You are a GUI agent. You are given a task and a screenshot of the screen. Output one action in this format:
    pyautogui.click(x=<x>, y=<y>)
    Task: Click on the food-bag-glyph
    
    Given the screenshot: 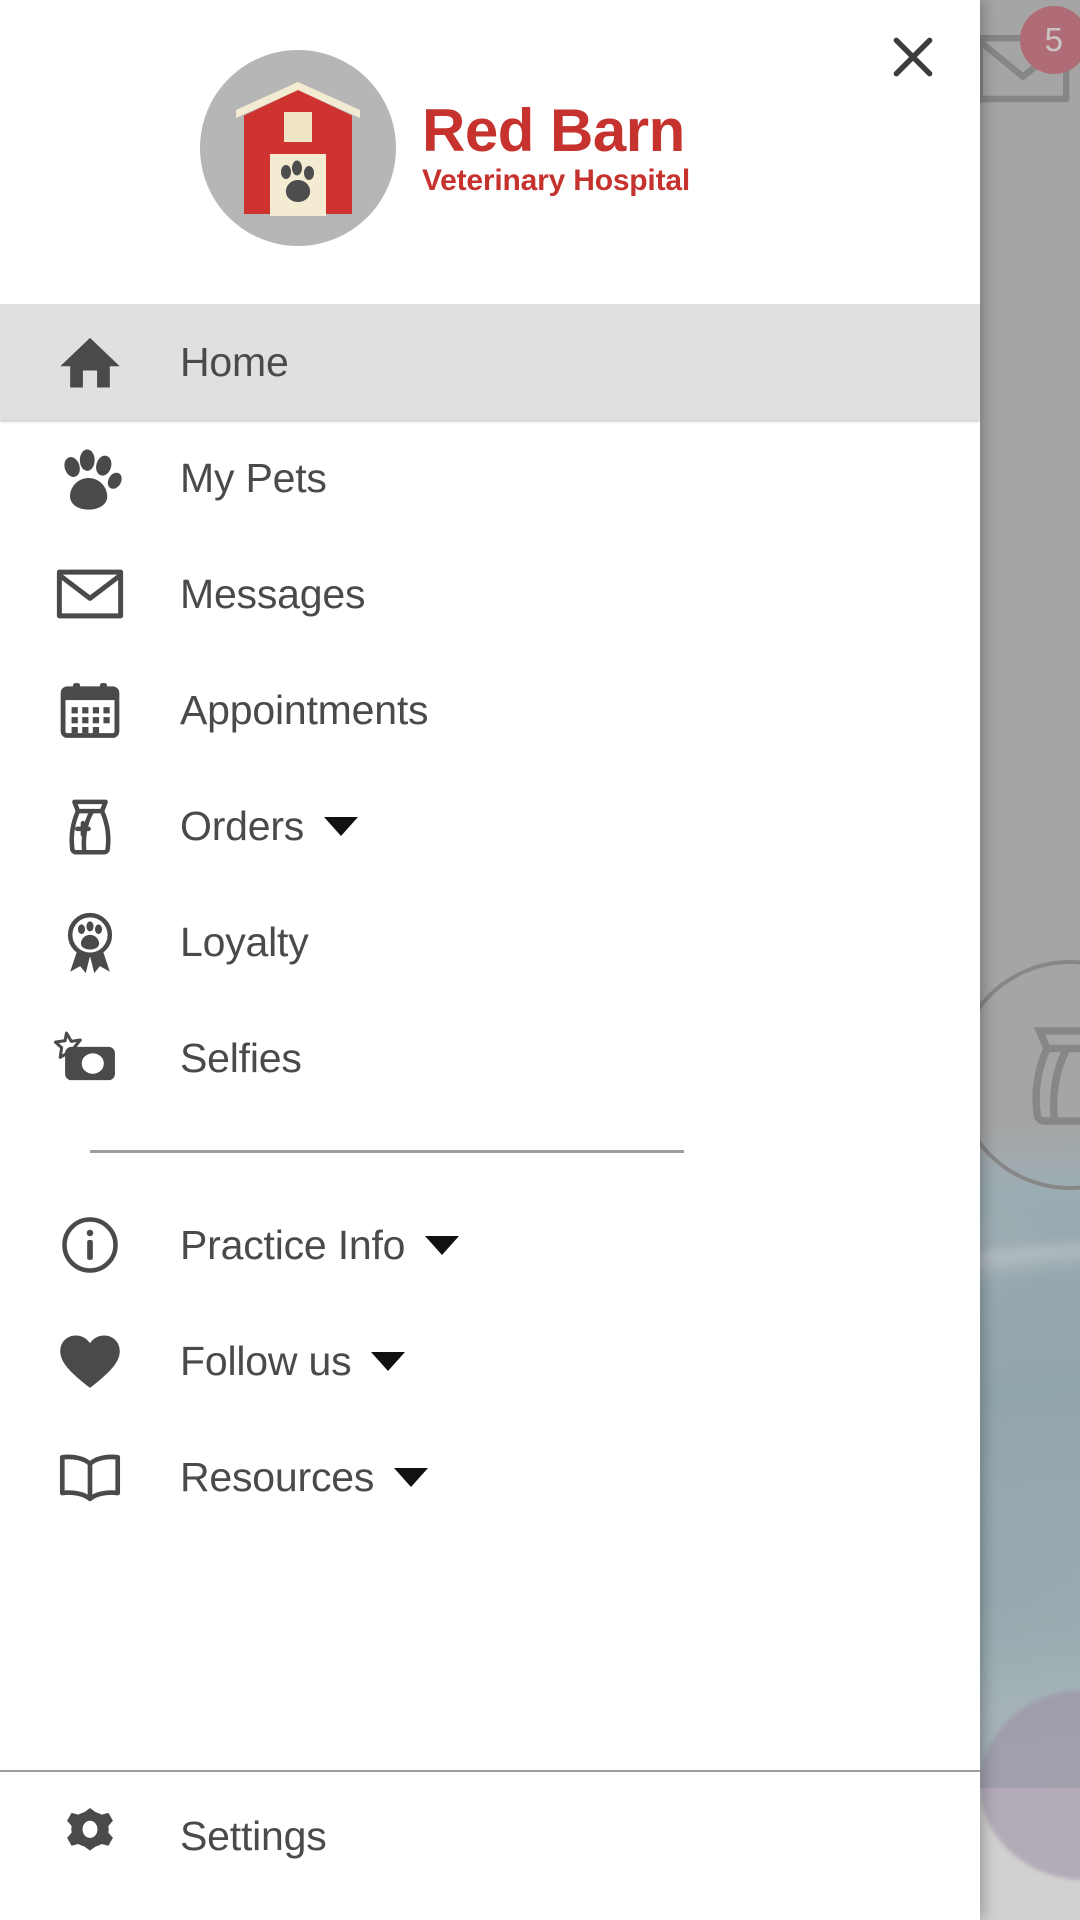 What is the action you would take?
    pyautogui.click(x=90, y=827)
    